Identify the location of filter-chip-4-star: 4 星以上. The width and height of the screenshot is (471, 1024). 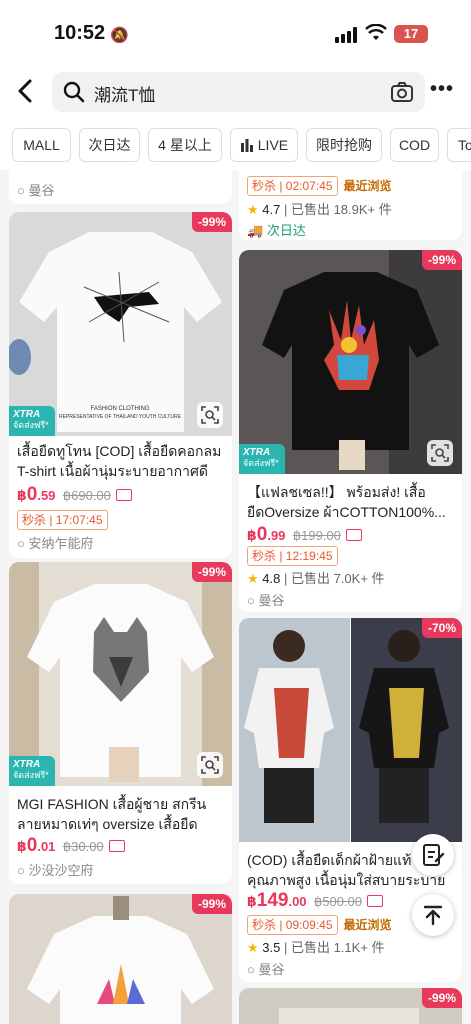
(185, 145).